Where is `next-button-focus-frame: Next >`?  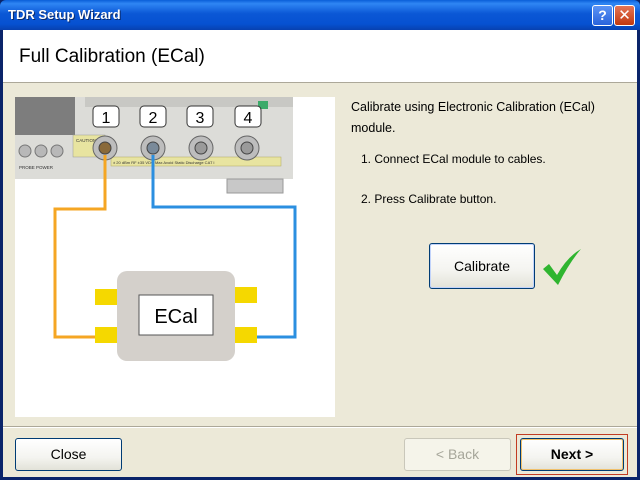 next-button-focus-frame: Next > is located at coordinates (572, 454).